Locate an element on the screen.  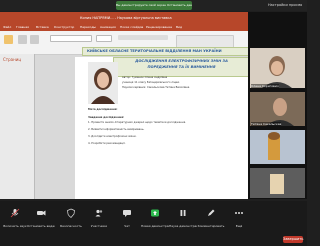
video-tile: Тетяна Сакальская is located at coordinates (277, 109).